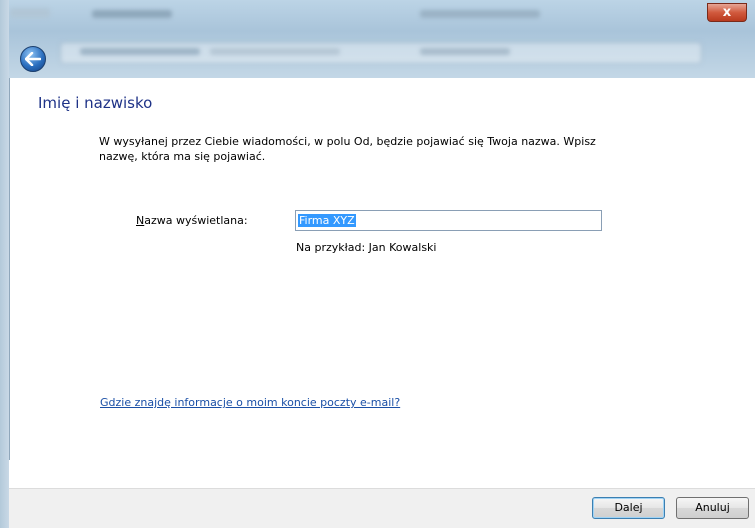 The height and width of the screenshot is (528, 755). I want to click on page-title: Imię i nazwisko, so click(95, 103).